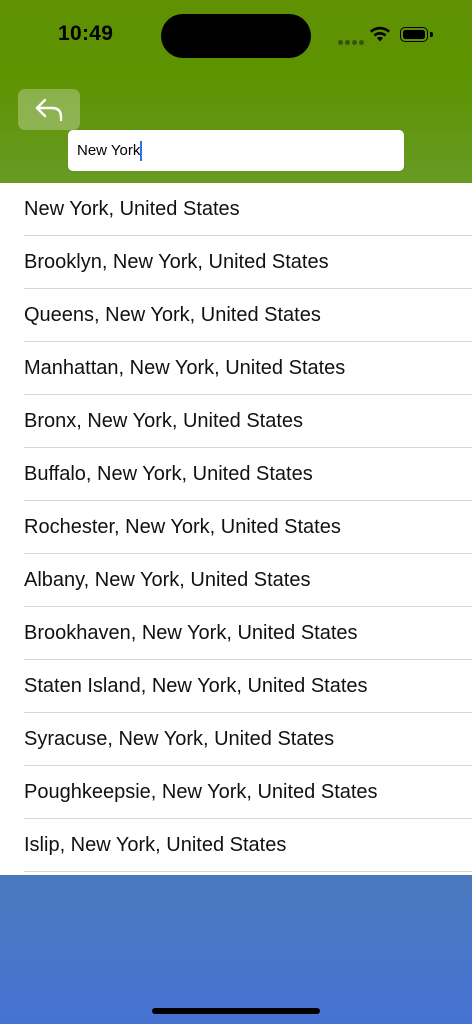 The height and width of the screenshot is (1024, 472). What do you see at coordinates (380, 34) in the screenshot?
I see `wifi-icon` at bounding box center [380, 34].